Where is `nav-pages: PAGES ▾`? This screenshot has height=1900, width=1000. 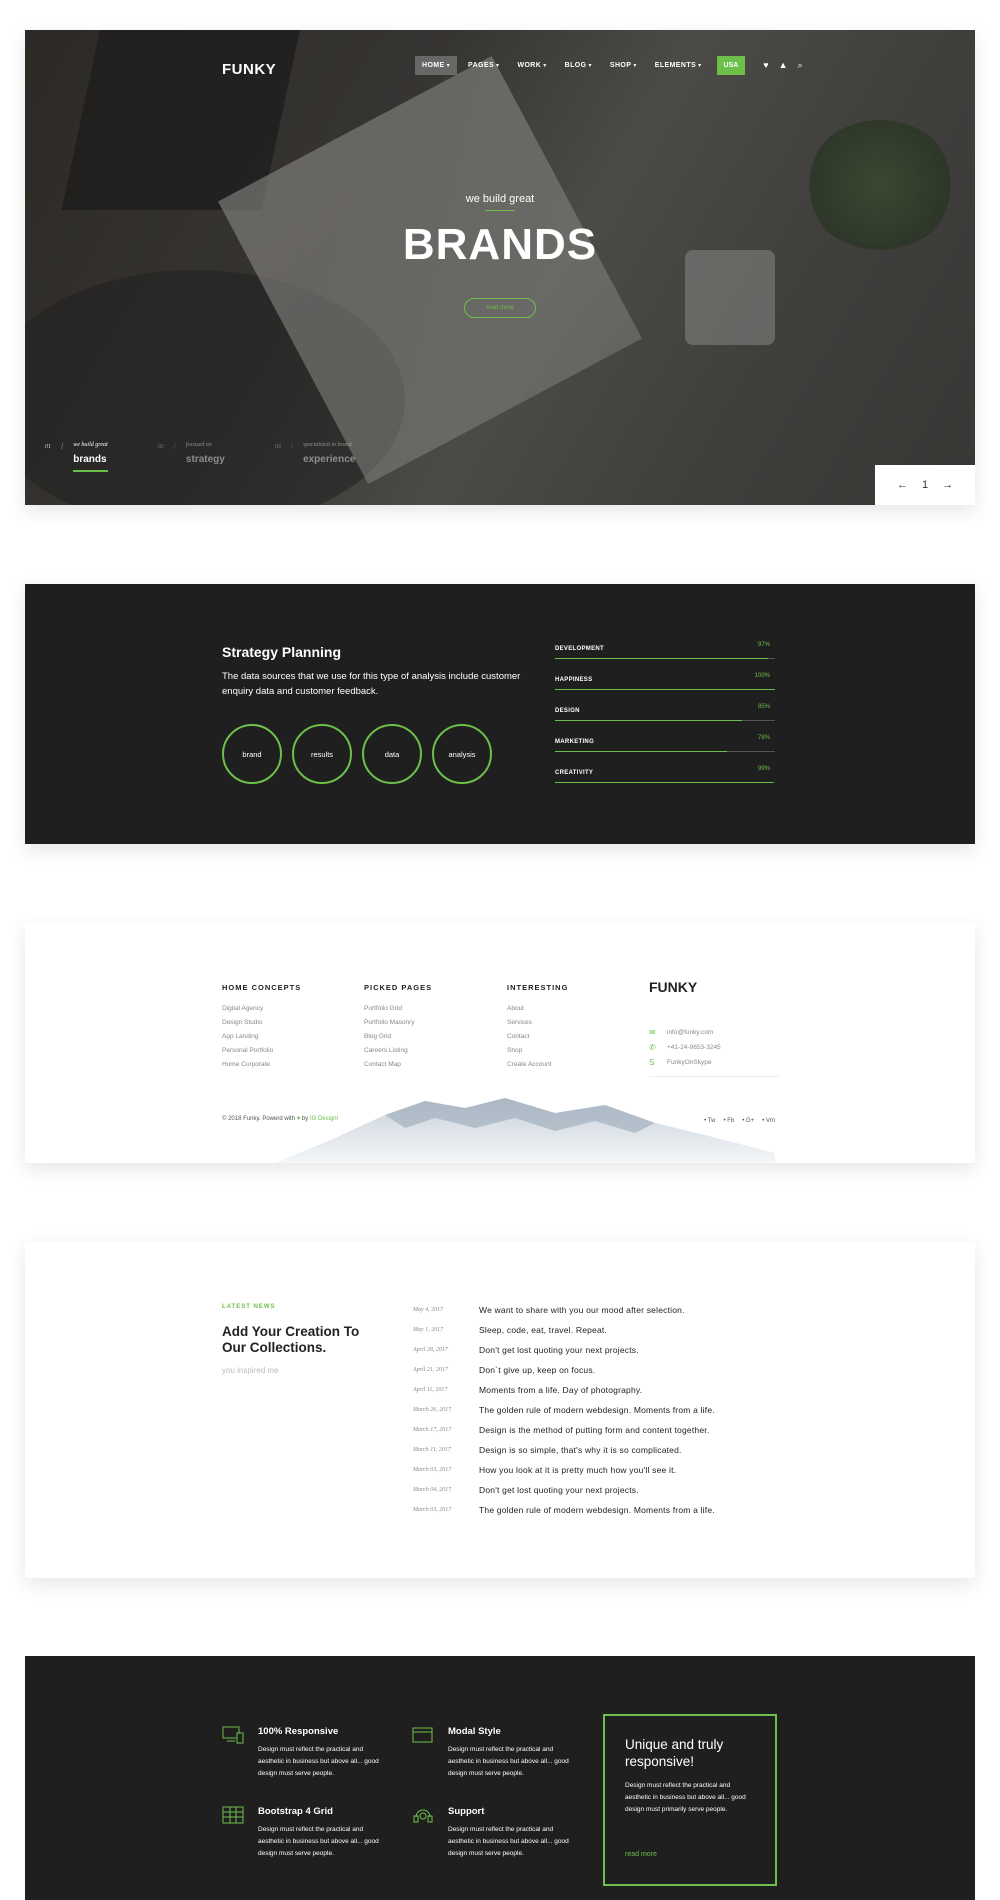 nav-pages: PAGES ▾ is located at coordinates (483, 65).